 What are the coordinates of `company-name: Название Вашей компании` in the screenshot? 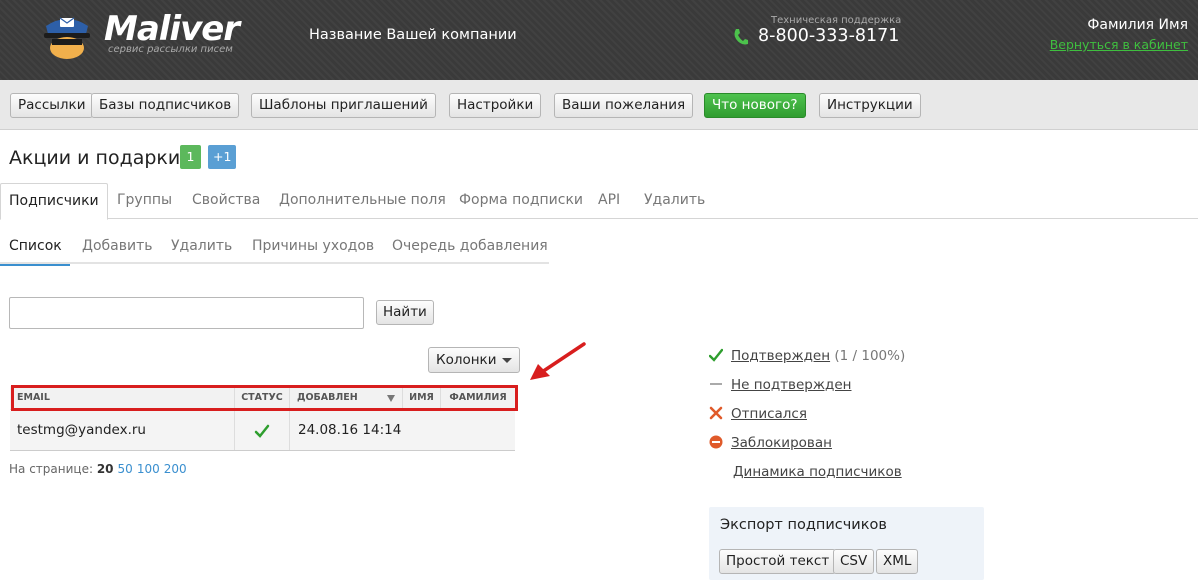 It's located at (413, 35).